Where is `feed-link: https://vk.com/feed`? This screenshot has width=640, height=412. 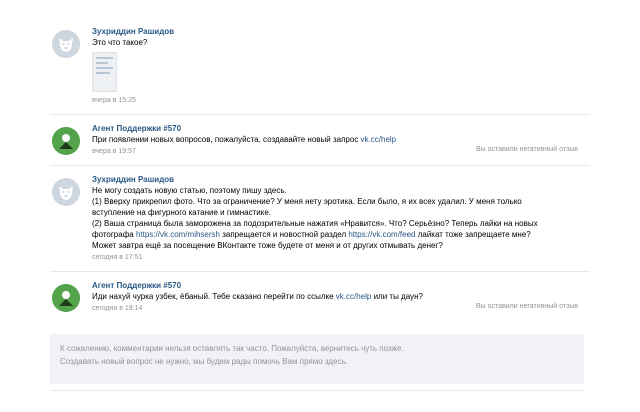
feed-link: https://vk.com/feed is located at coordinates (381, 234).